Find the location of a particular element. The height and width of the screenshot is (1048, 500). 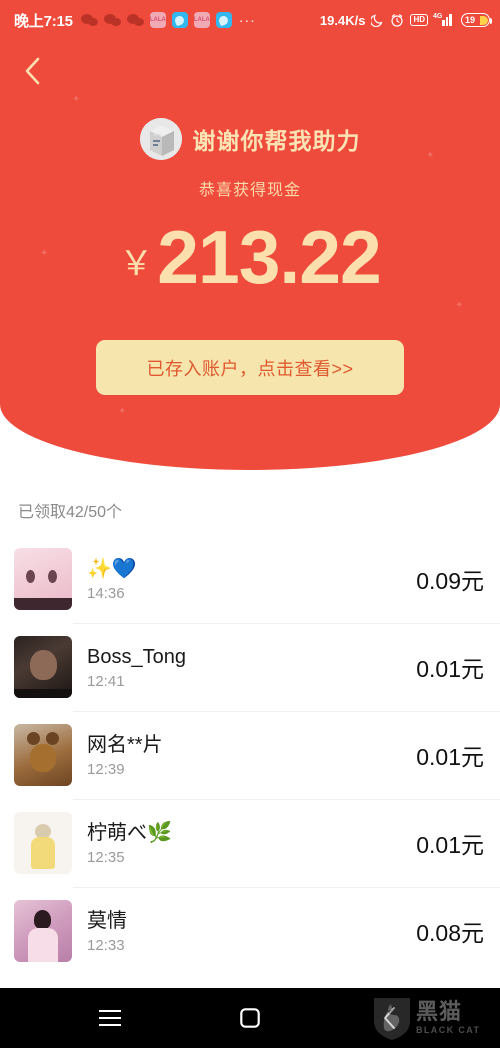

list-item-amount: 0.08元 is located at coordinates (450, 933).